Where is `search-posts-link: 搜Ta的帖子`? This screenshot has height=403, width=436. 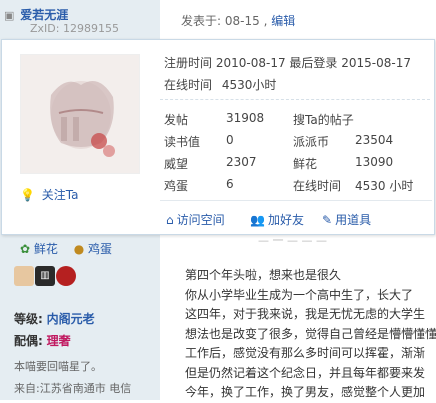 search-posts-link: 搜Ta的帖子 is located at coordinates (323, 119).